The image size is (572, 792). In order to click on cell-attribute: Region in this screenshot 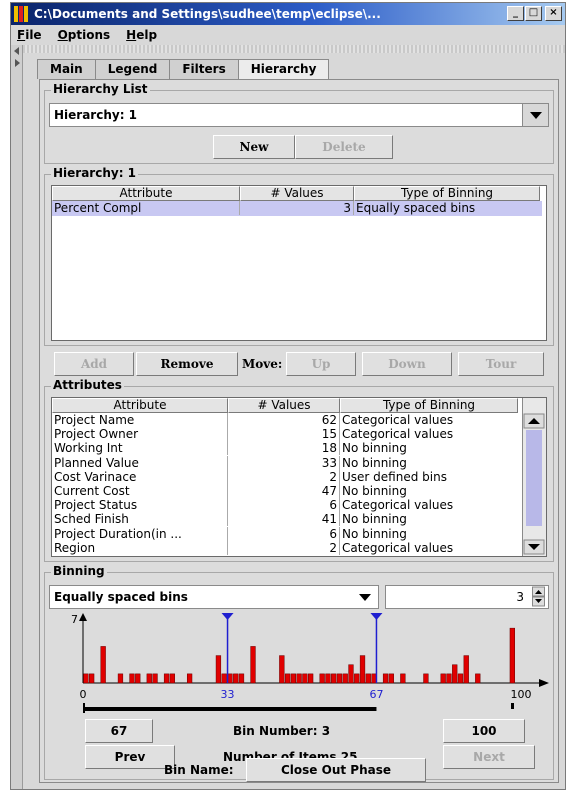, I will do `click(140, 547)`.